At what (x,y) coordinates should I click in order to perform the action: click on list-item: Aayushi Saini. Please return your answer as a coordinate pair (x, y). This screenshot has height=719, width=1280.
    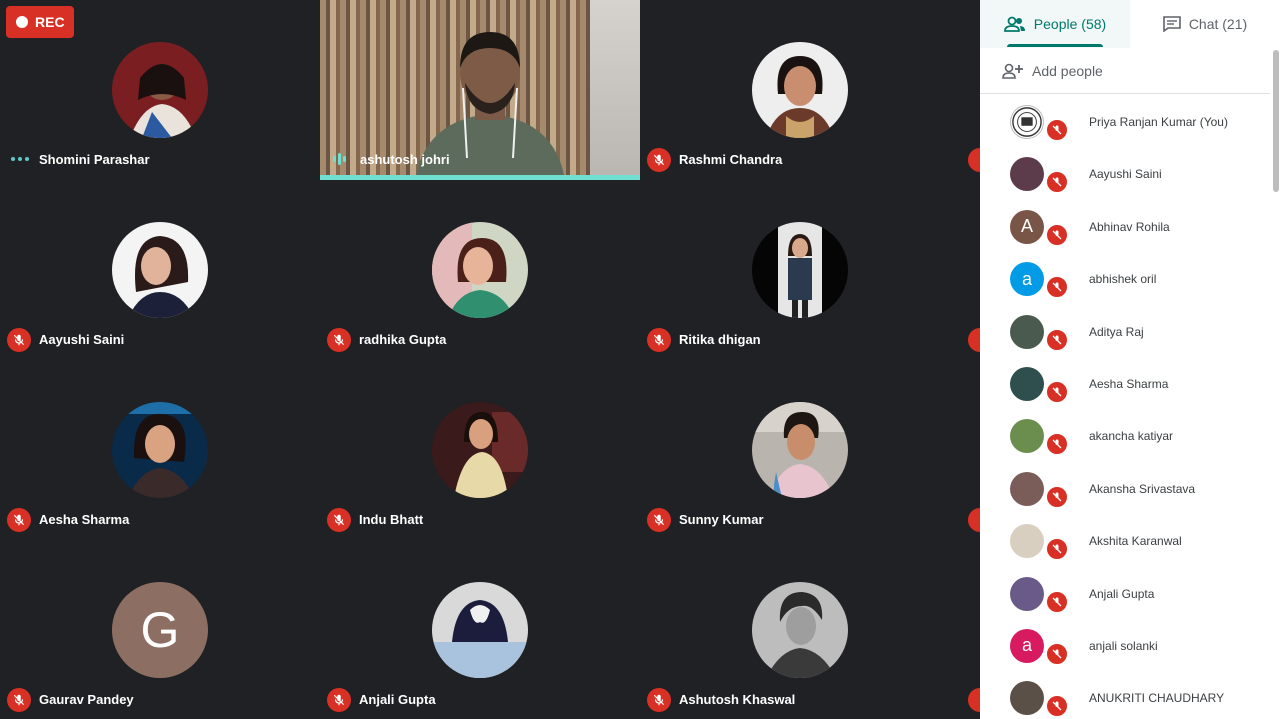
    Looking at the image, I should click on (1125, 174).